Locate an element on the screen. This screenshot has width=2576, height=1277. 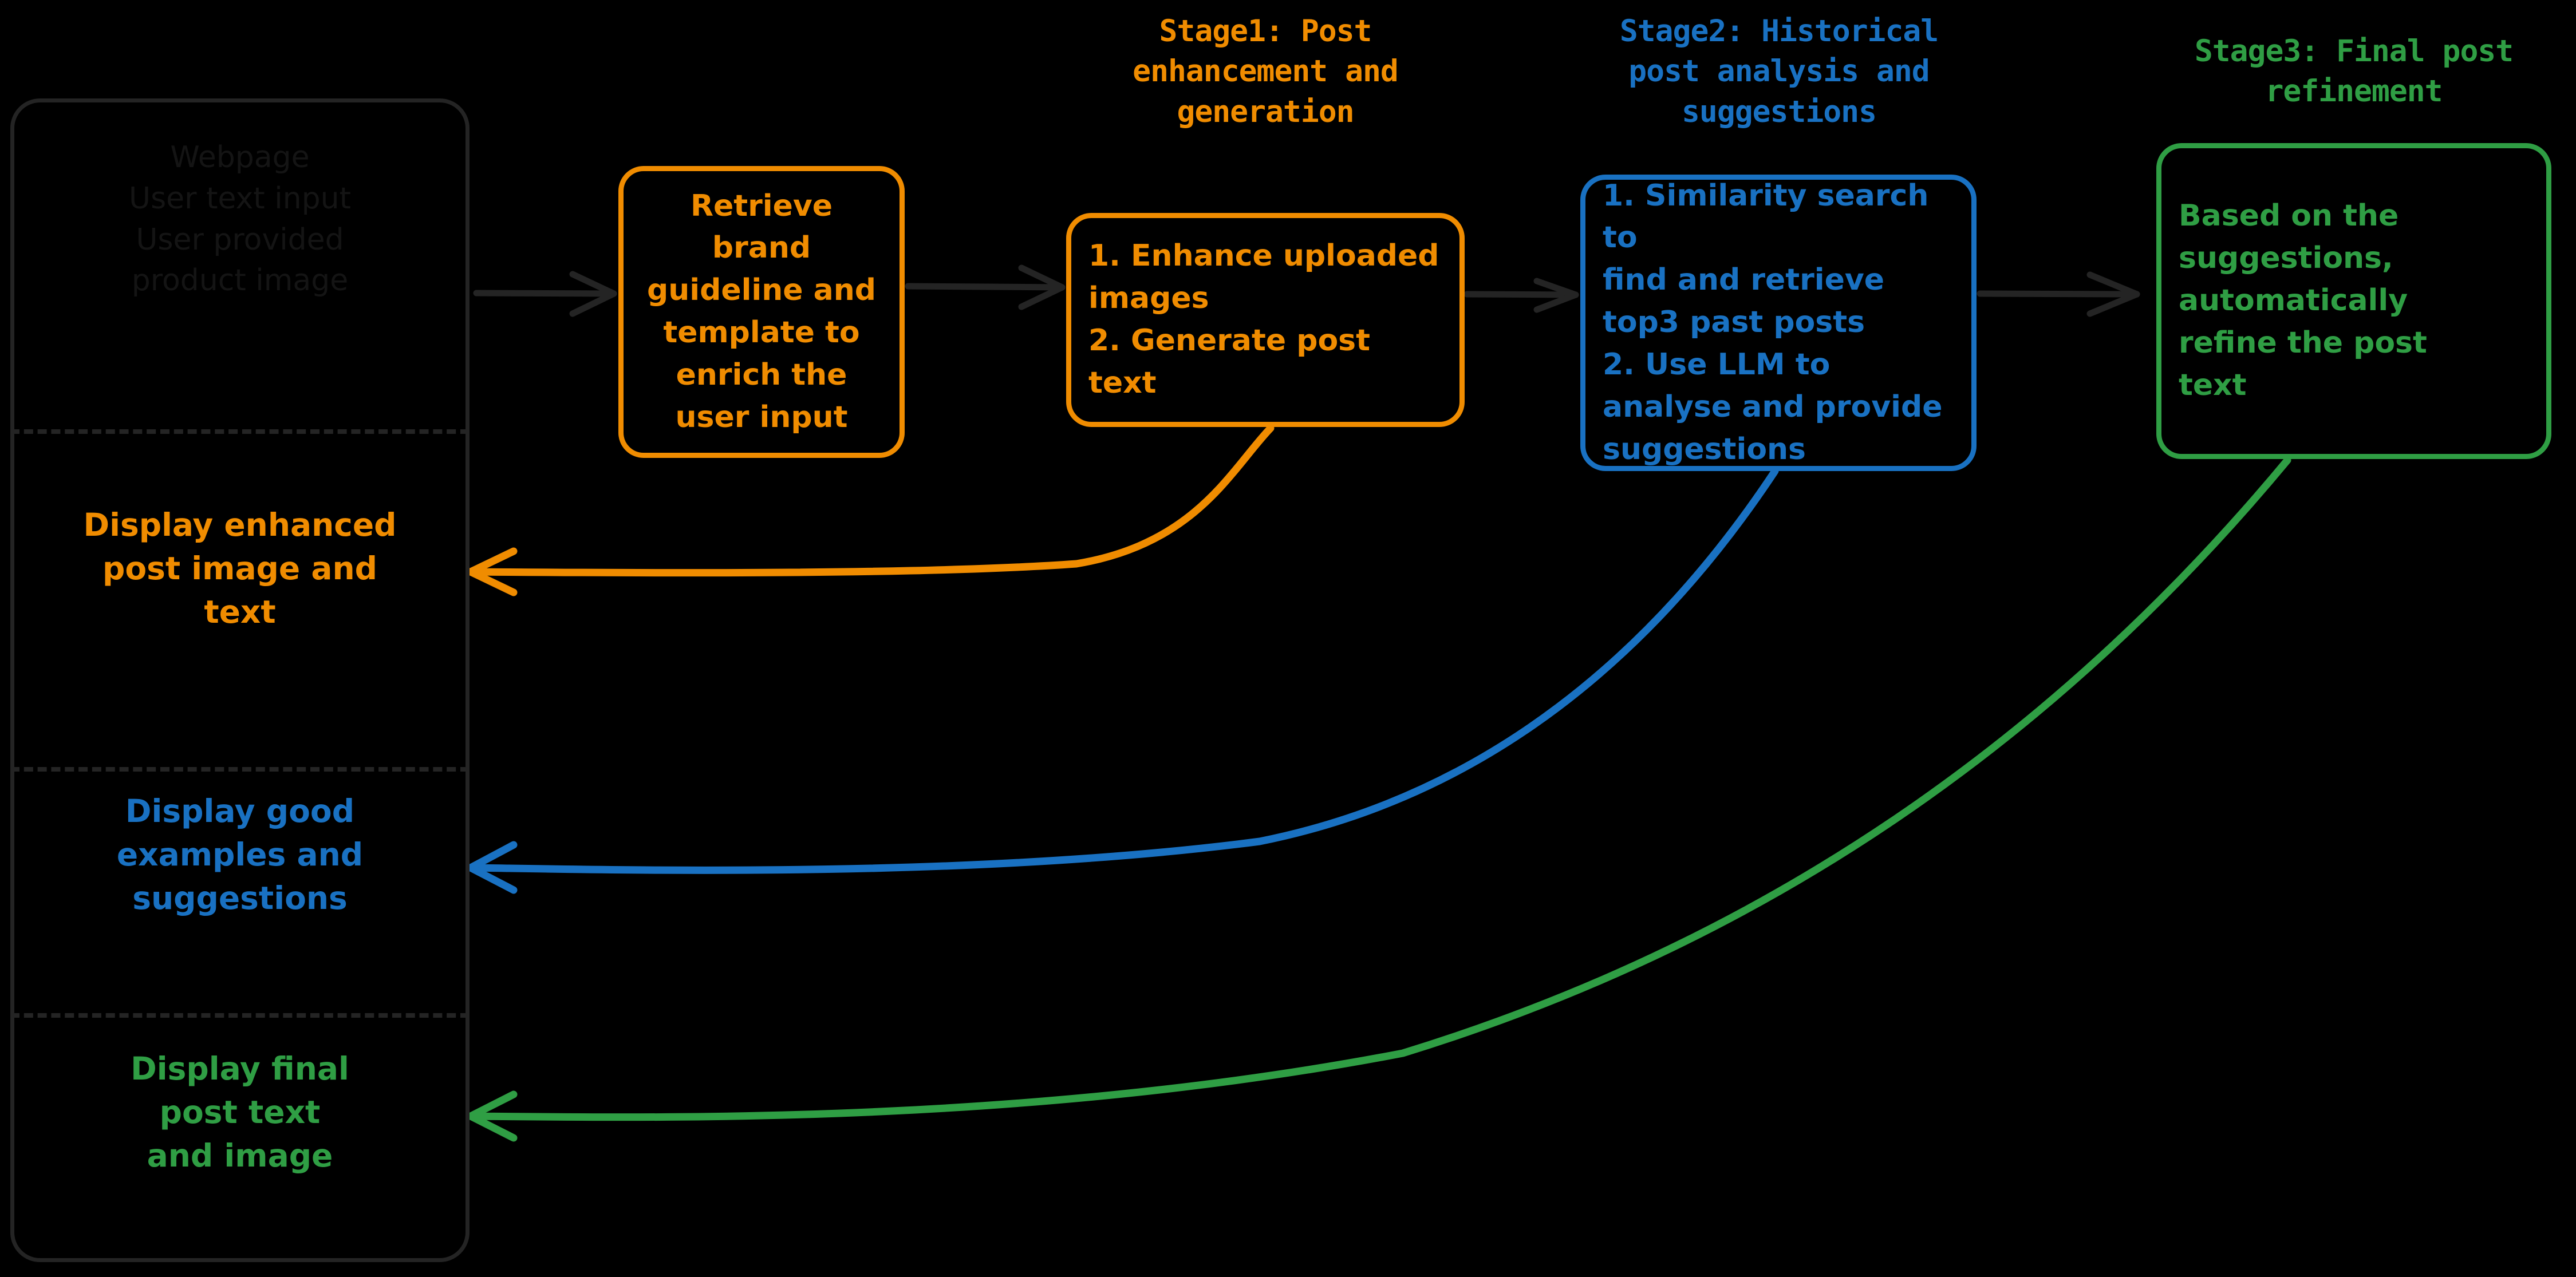
panel-orange-text: Display enhanced post image and text is located at coordinates (240, 568).